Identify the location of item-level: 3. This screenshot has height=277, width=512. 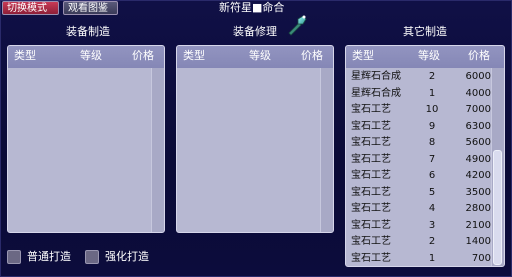
(432, 225).